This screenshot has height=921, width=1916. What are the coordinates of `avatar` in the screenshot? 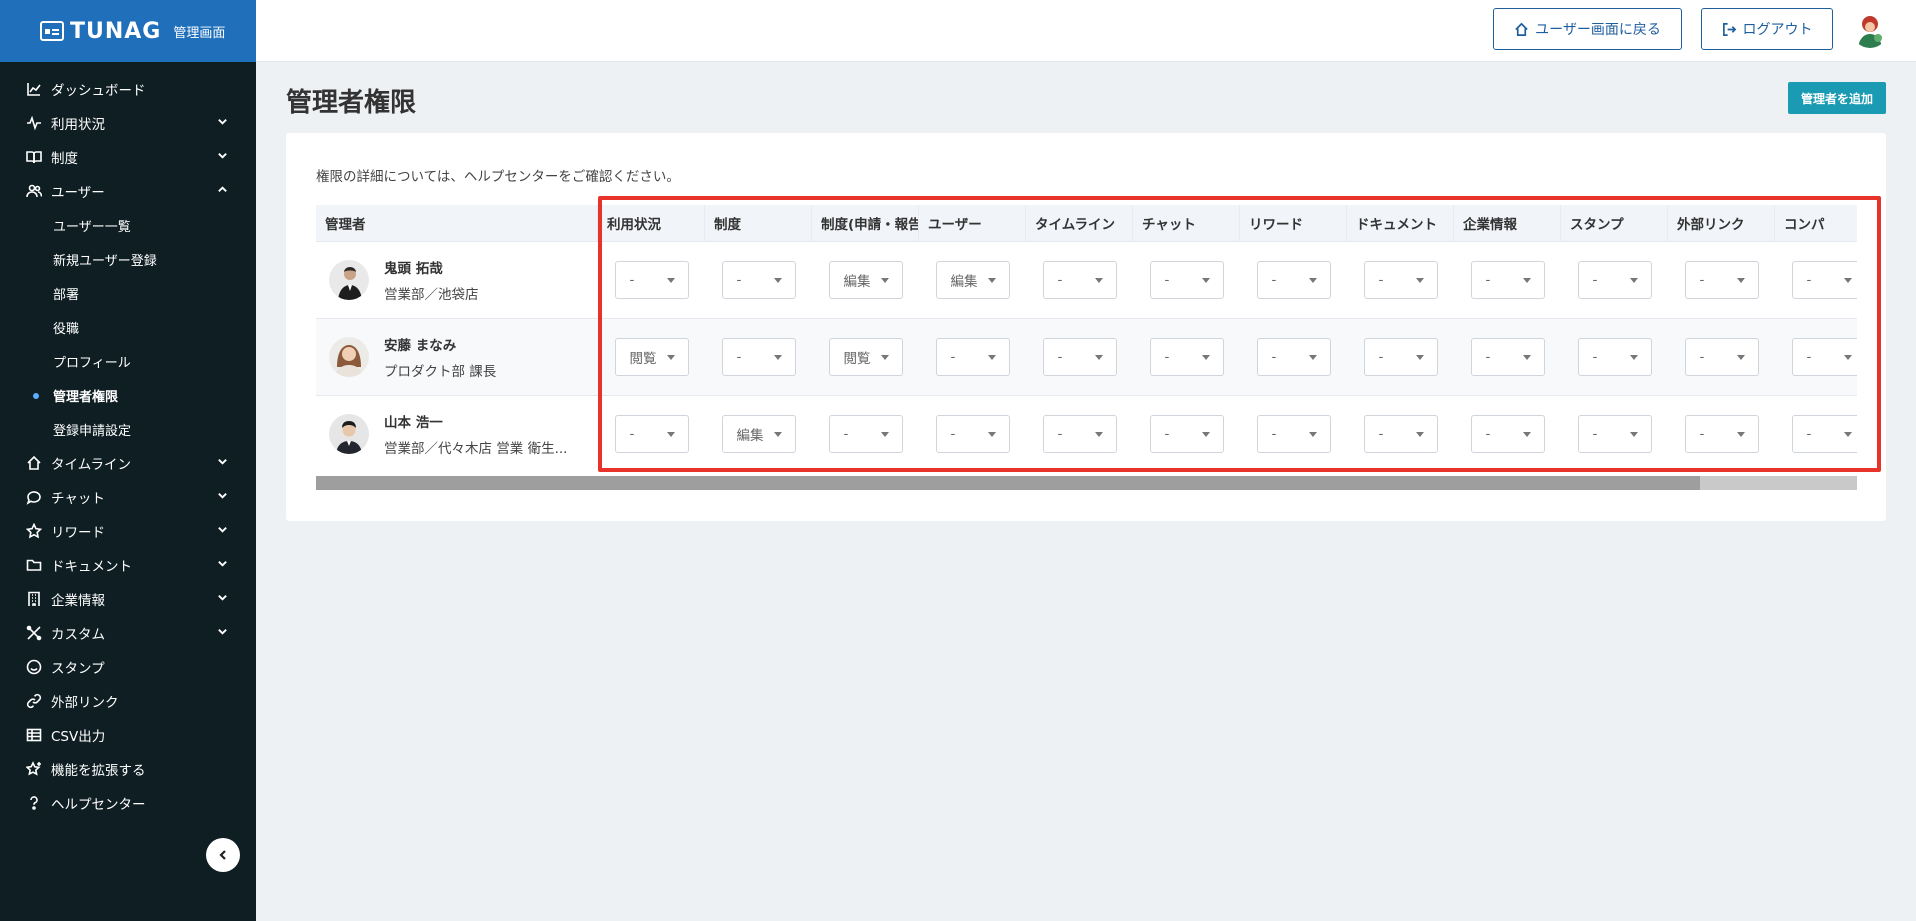 It's located at (1870, 30).